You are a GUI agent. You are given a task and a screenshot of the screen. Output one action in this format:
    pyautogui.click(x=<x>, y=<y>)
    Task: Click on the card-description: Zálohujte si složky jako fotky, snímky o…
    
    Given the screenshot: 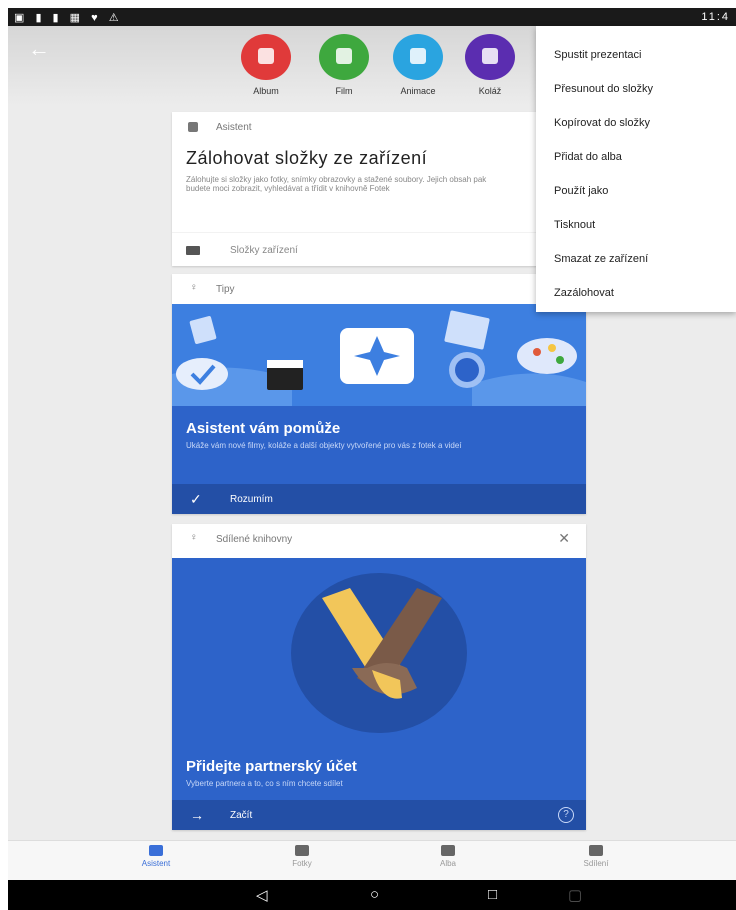 What is the action you would take?
    pyautogui.click(x=336, y=184)
    